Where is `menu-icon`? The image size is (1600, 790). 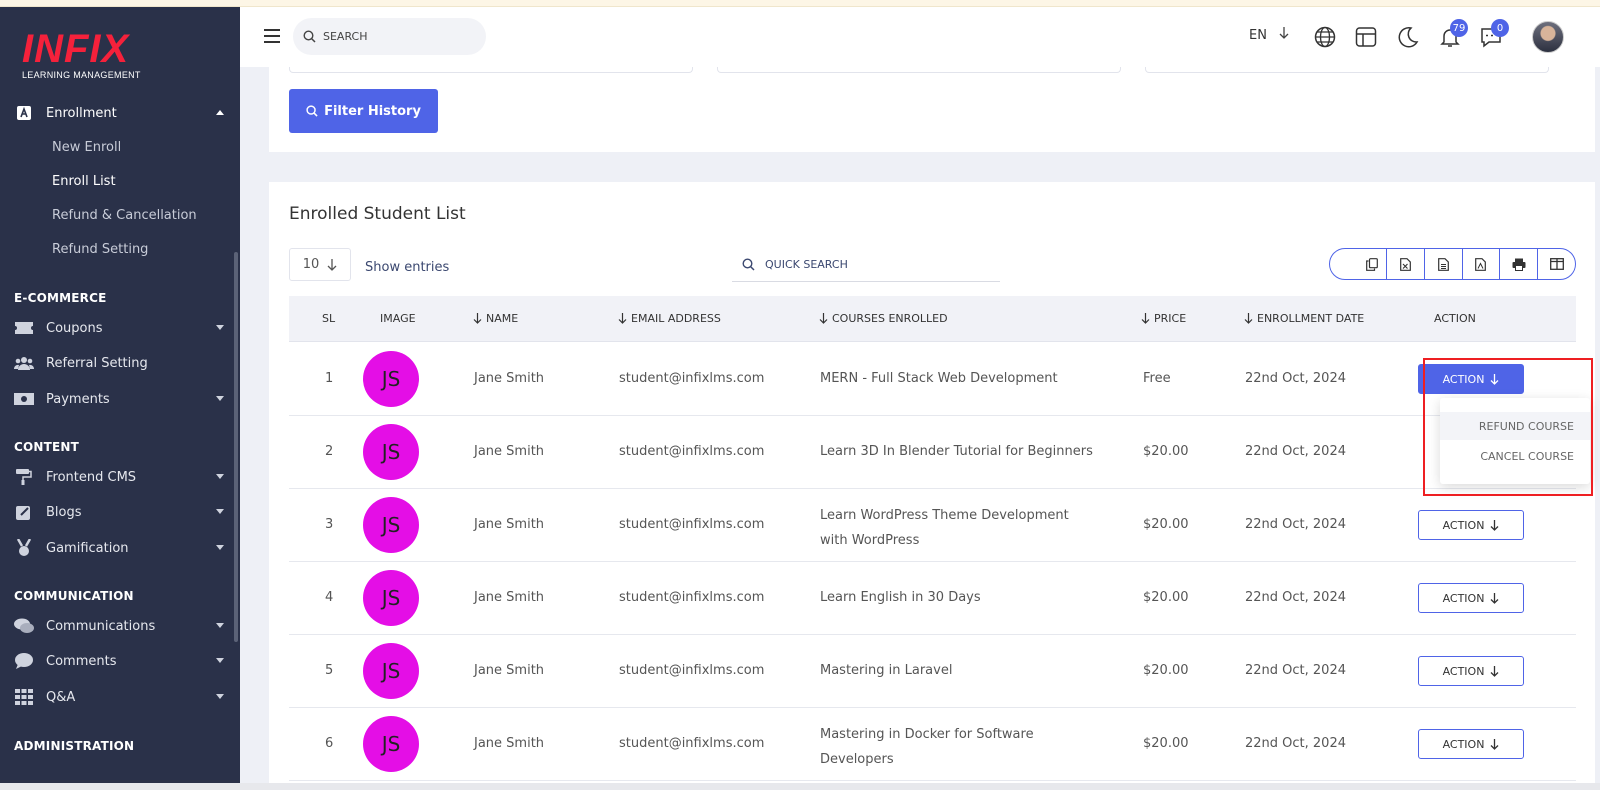
menu-icon is located at coordinates (272, 38).